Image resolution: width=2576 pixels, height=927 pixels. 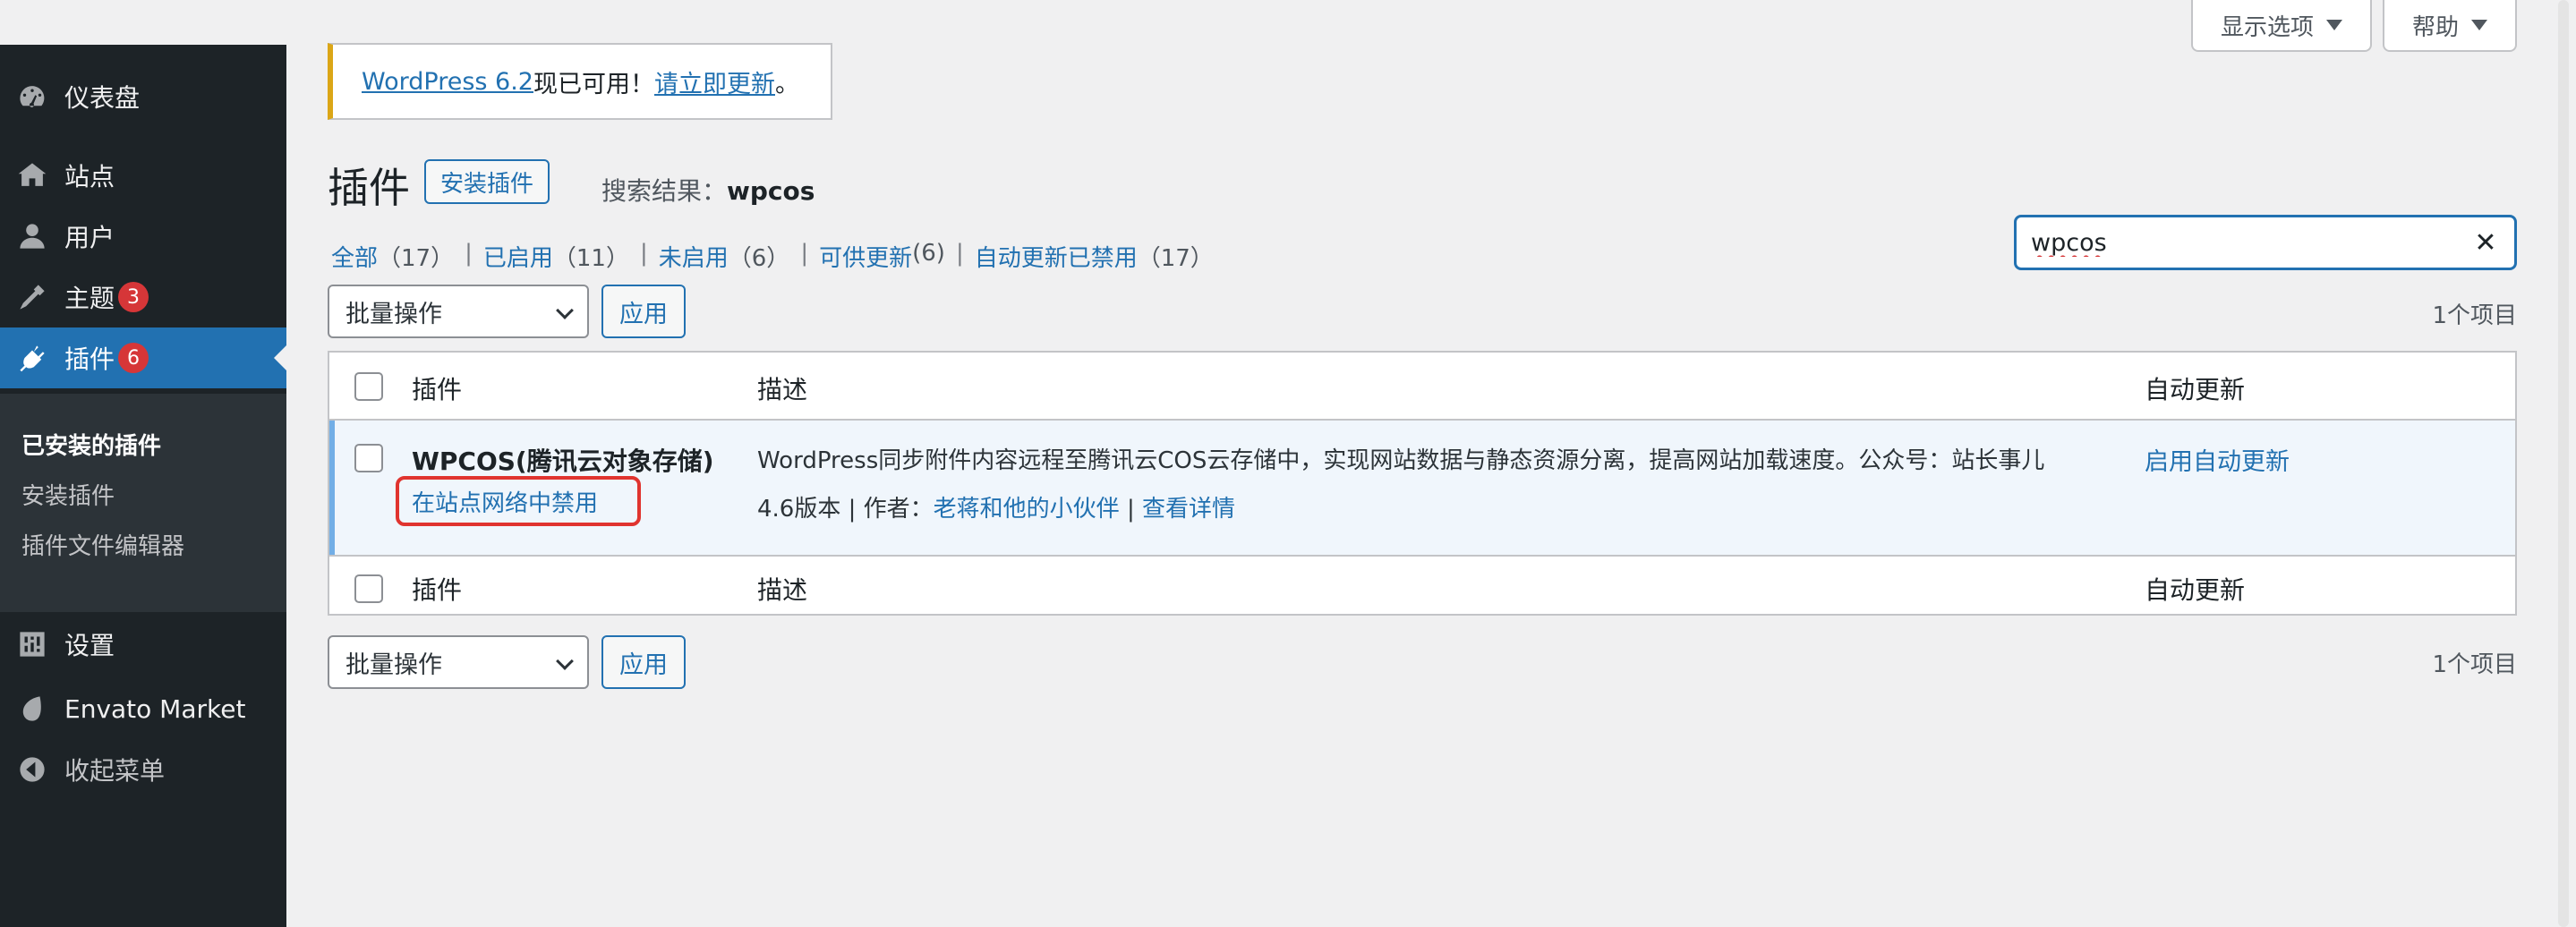 What do you see at coordinates (1056, 256) in the screenshot?
I see `filter-auto-update-disabled: 自动更新已禁用` at bounding box center [1056, 256].